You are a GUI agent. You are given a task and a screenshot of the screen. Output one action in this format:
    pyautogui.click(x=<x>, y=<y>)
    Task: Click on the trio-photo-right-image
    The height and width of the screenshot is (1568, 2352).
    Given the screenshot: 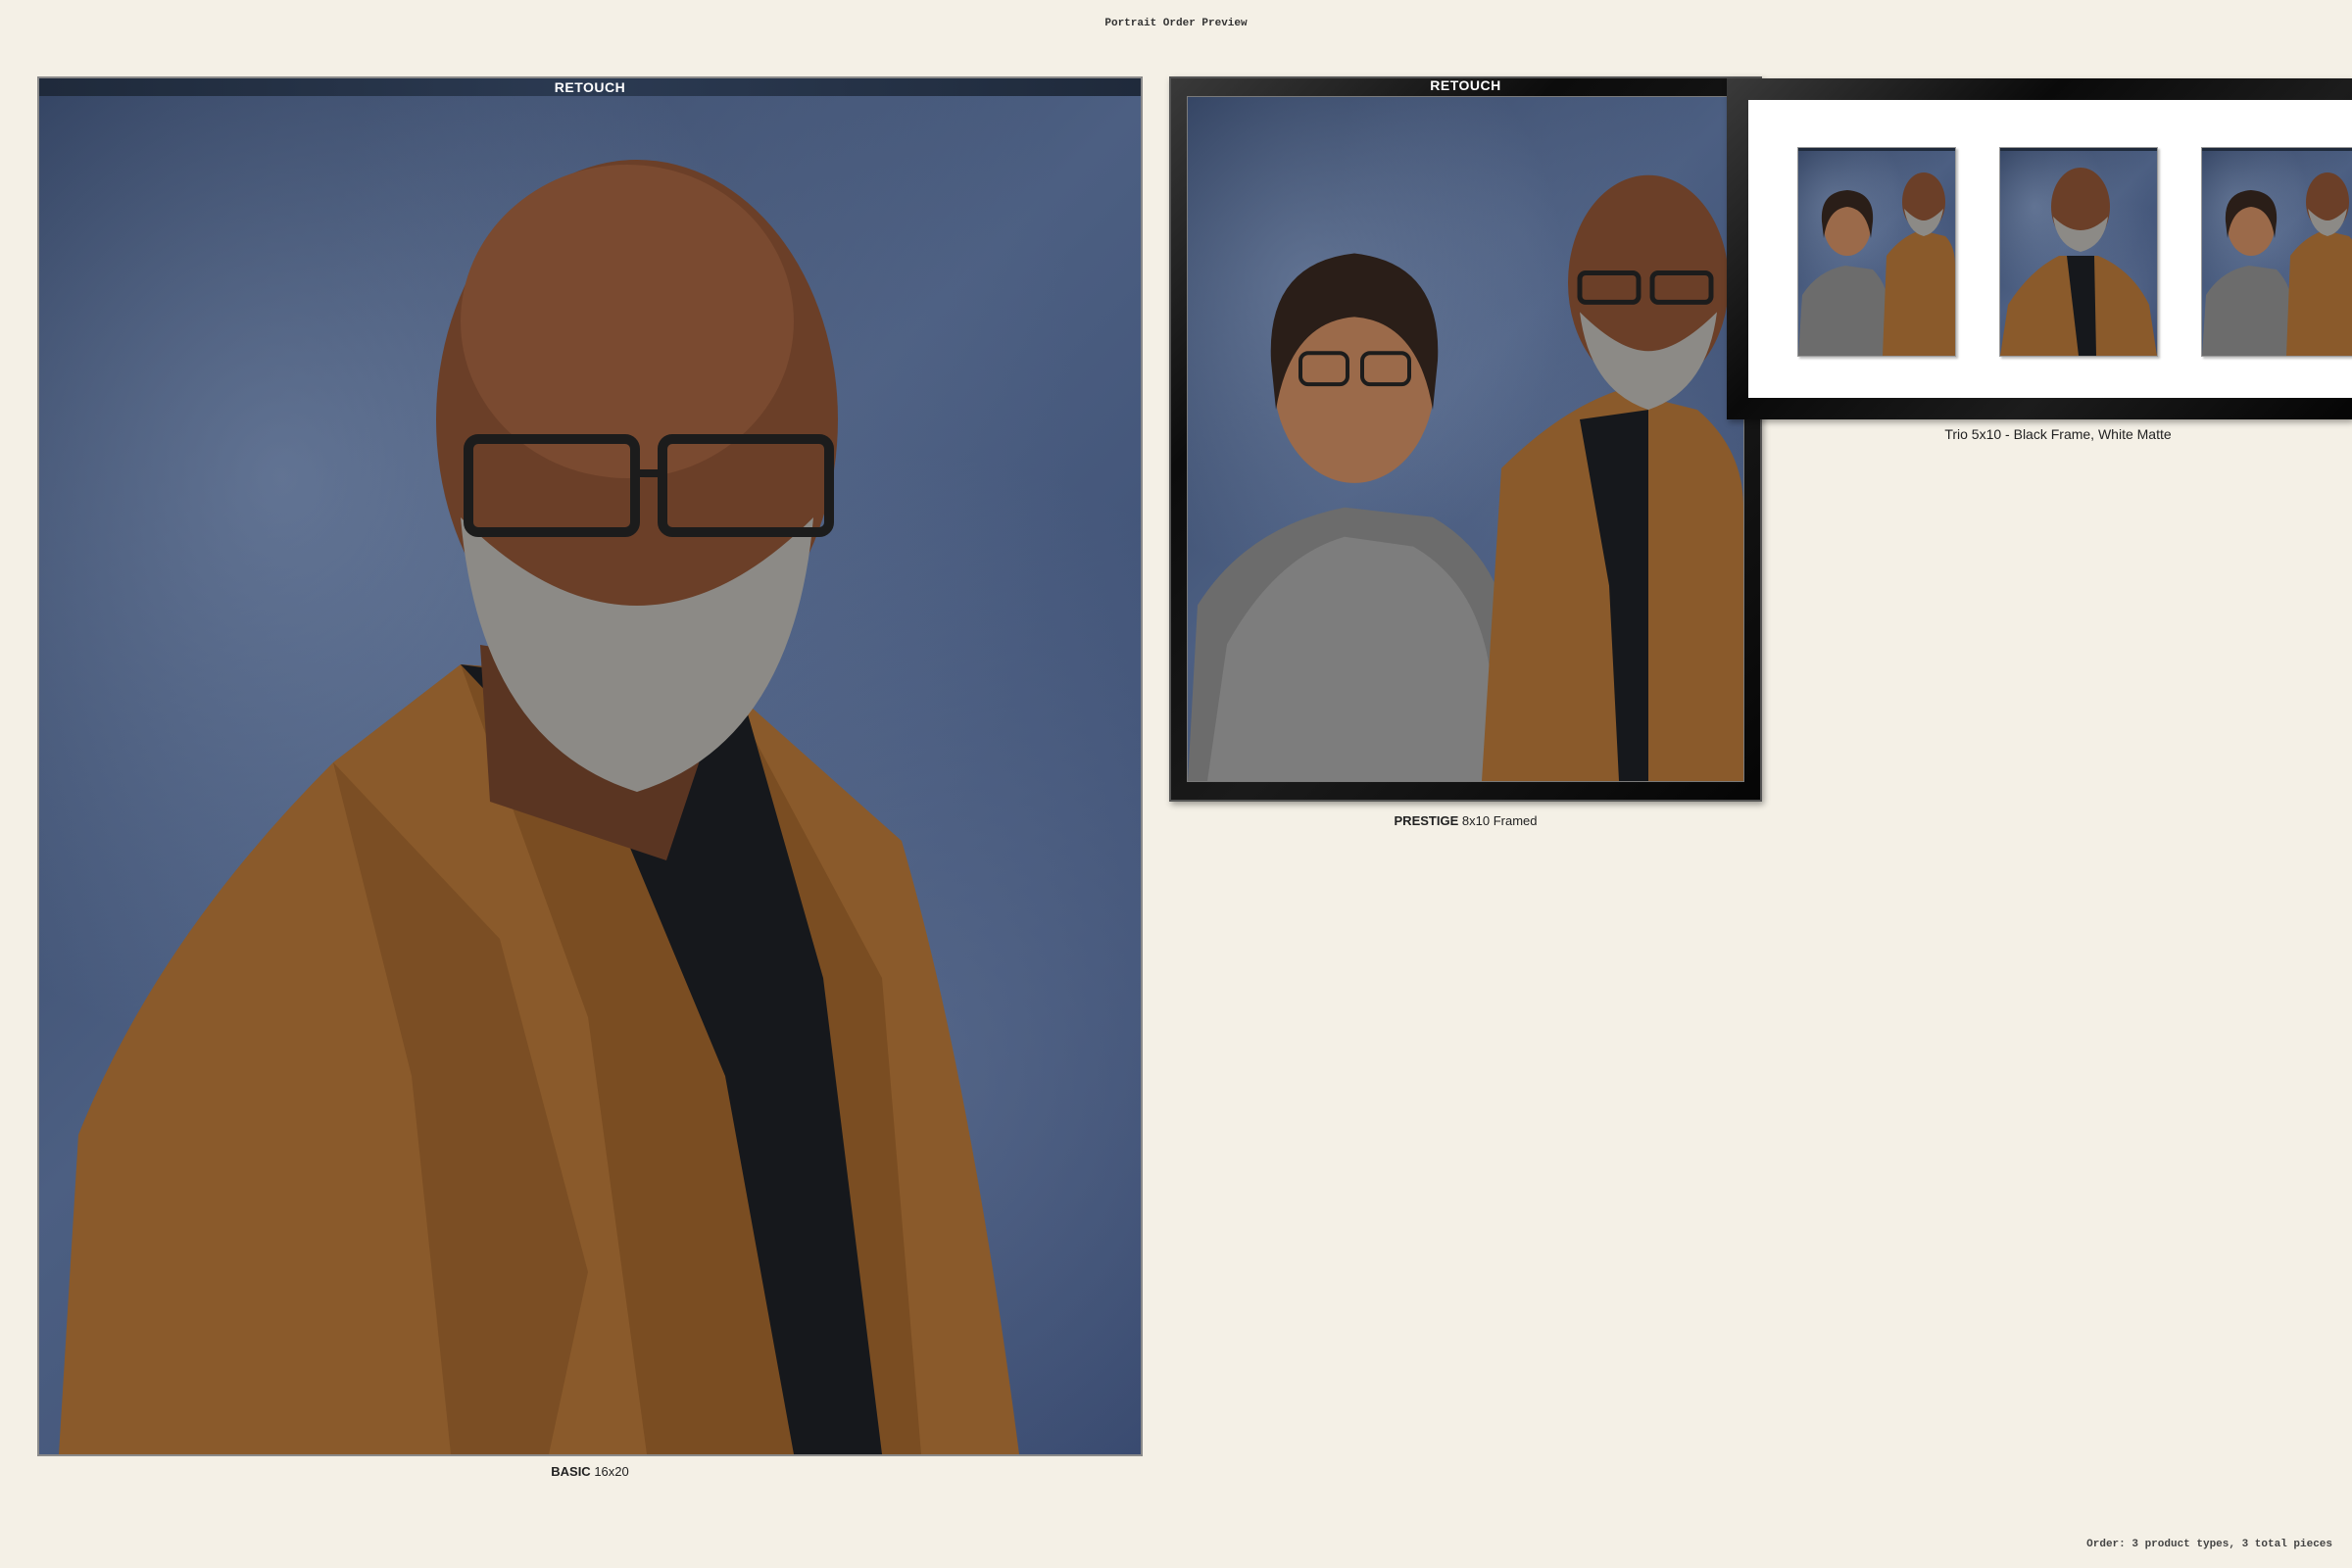 What is the action you would take?
    pyautogui.click(x=2277, y=252)
    